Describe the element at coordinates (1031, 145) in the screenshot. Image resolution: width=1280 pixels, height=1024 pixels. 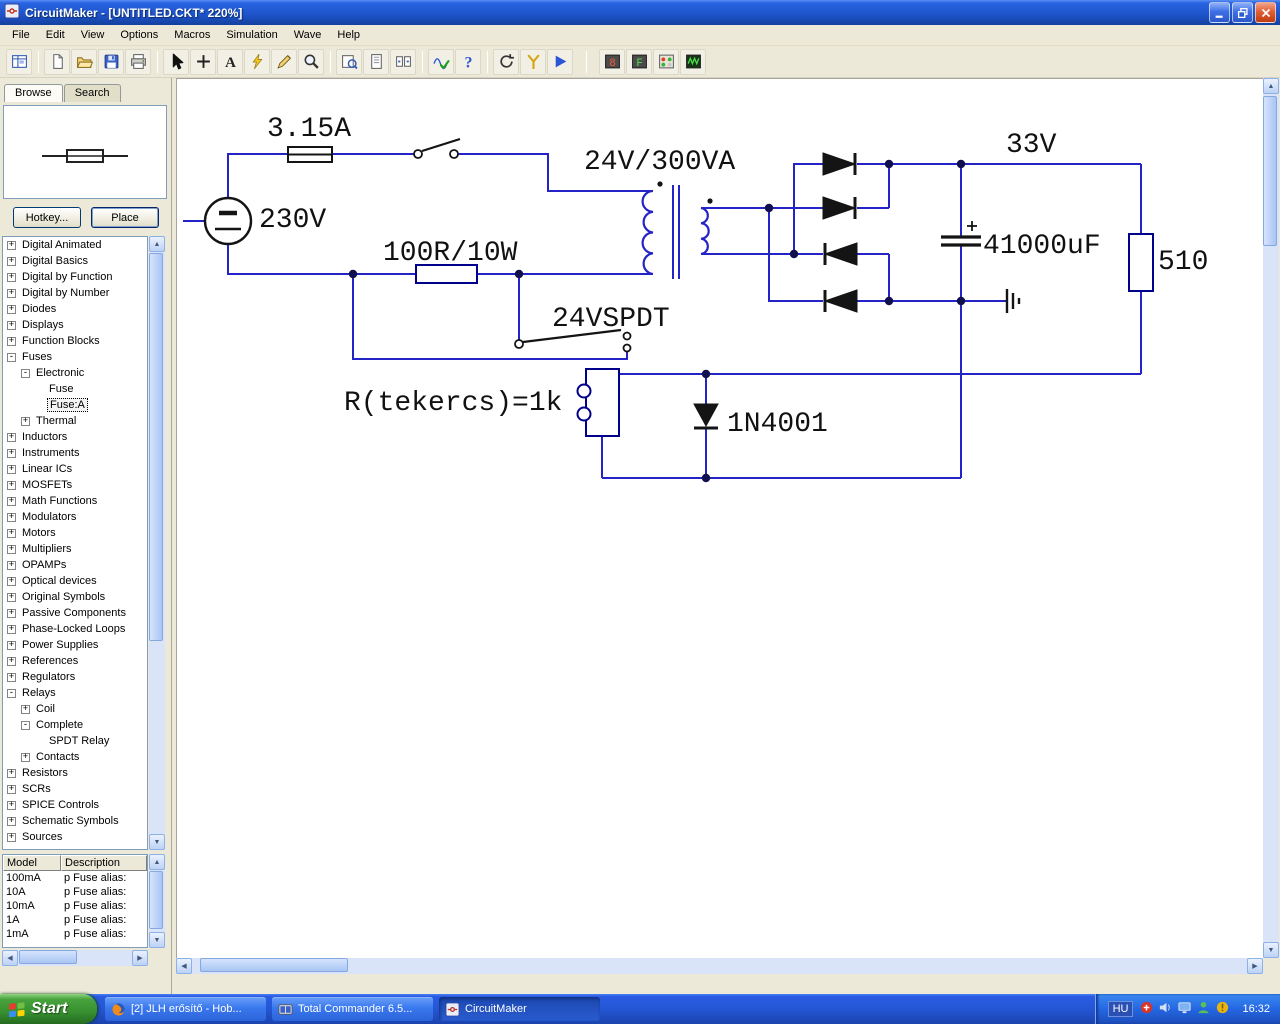
I see `label-output-voltage: 33V` at that location.